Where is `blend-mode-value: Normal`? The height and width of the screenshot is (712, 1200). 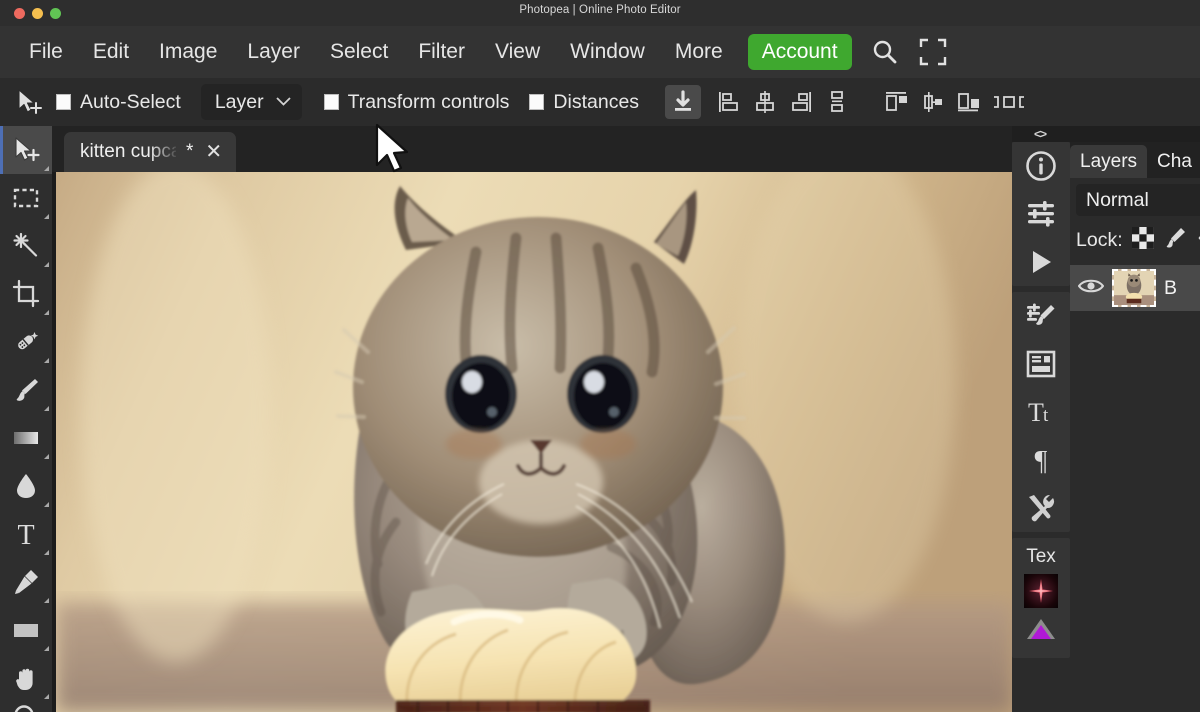 blend-mode-value: Normal is located at coordinates (1117, 199).